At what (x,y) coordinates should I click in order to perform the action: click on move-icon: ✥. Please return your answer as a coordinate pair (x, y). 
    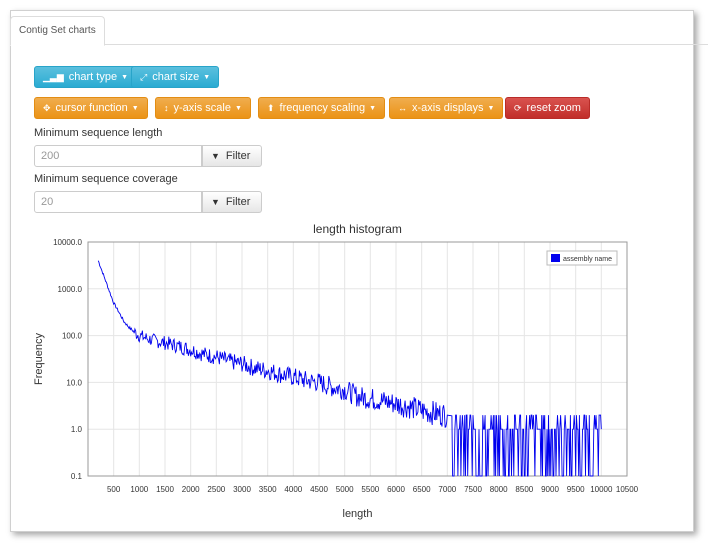
    Looking at the image, I should click on (47, 107).